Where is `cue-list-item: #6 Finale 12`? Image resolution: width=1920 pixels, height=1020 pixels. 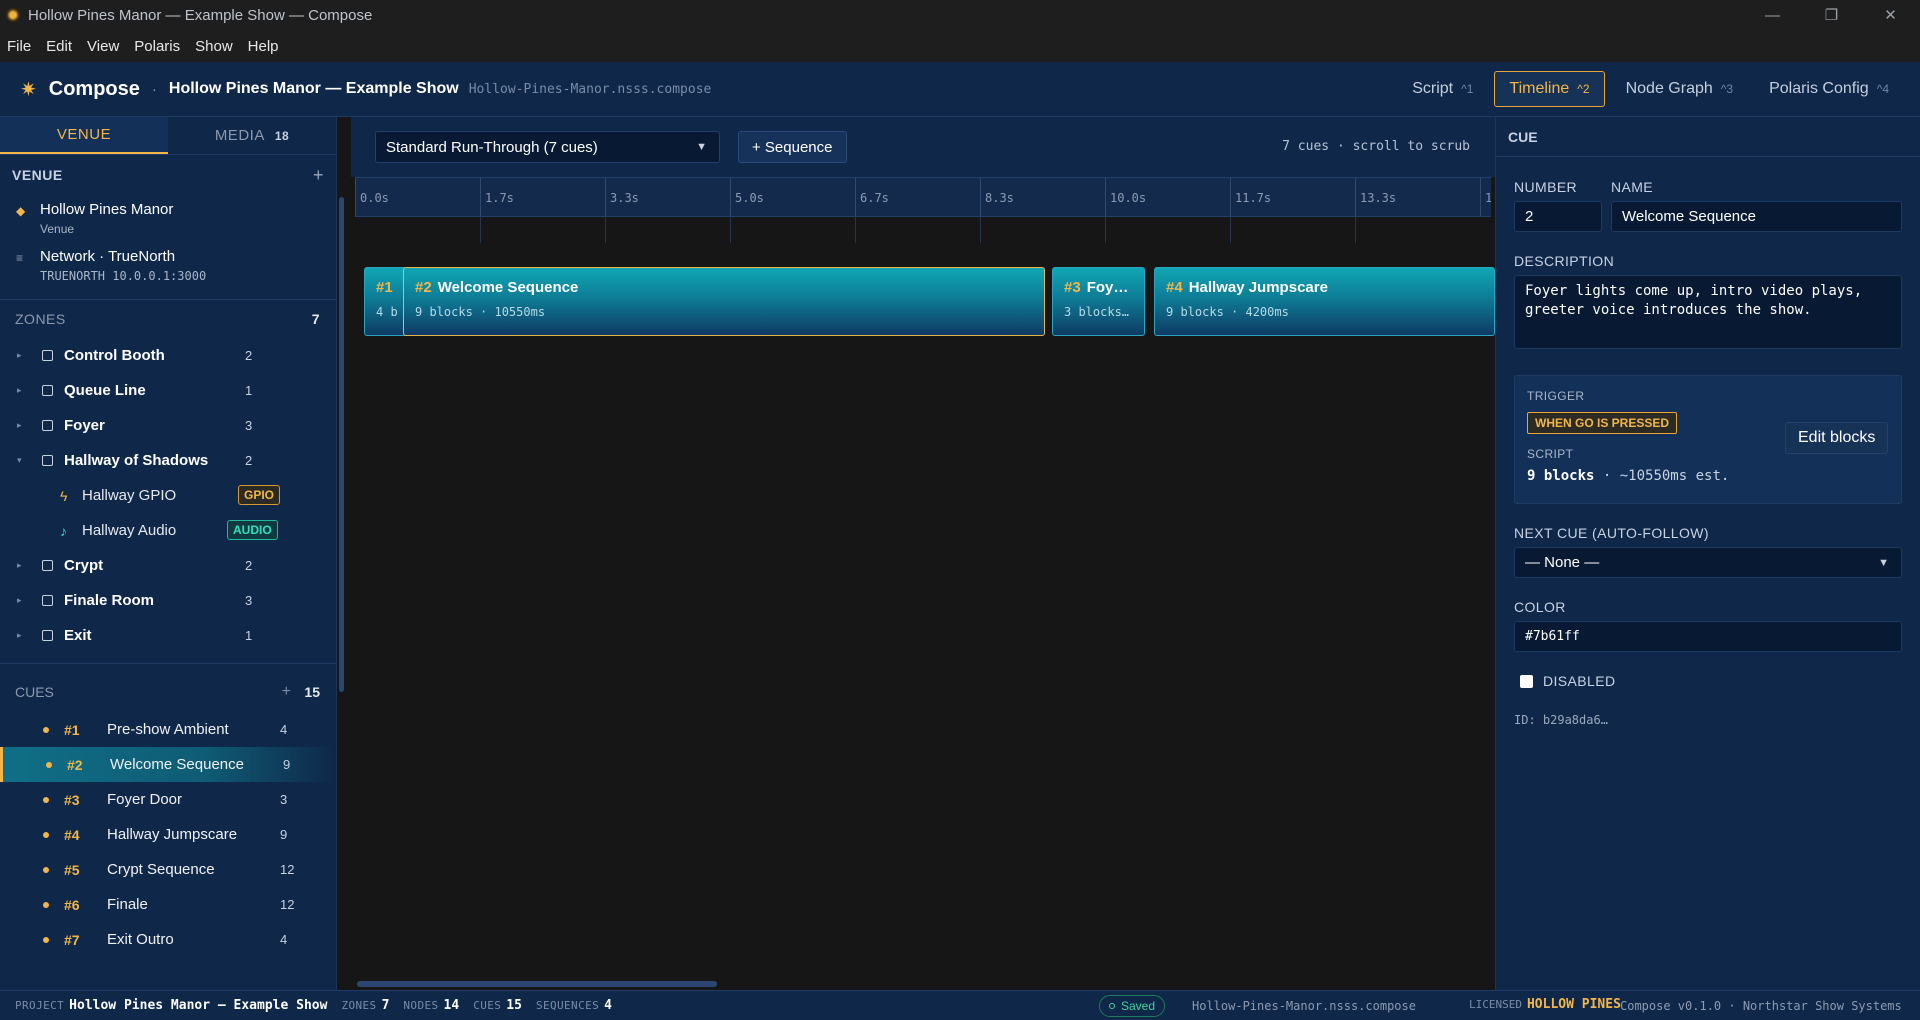
cue-list-item: #6 Finale 12 is located at coordinates (168, 904).